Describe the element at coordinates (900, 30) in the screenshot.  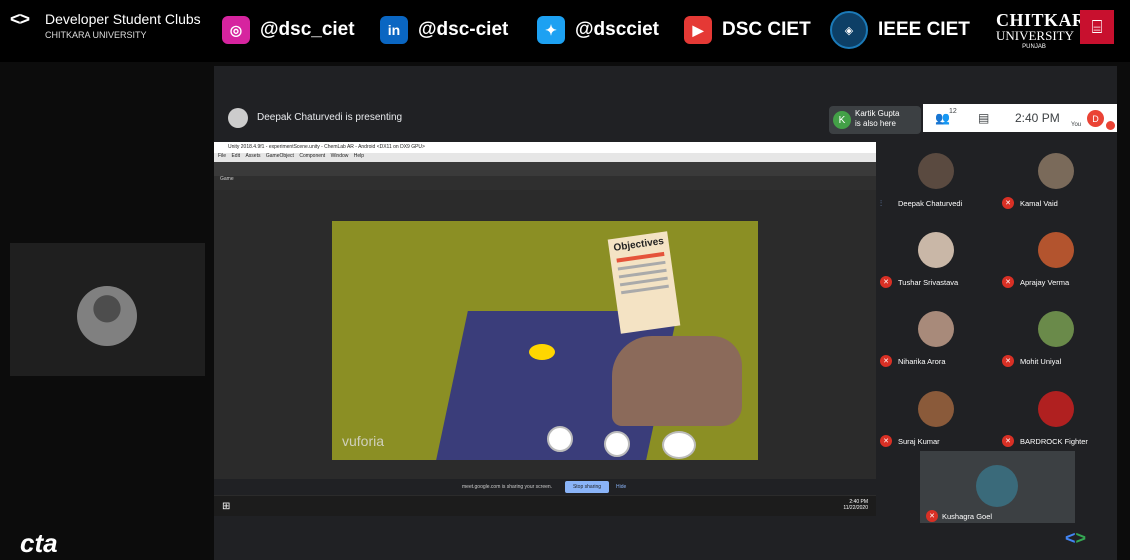
I see `ieee-handle: ◈ IEEE CIET` at that location.